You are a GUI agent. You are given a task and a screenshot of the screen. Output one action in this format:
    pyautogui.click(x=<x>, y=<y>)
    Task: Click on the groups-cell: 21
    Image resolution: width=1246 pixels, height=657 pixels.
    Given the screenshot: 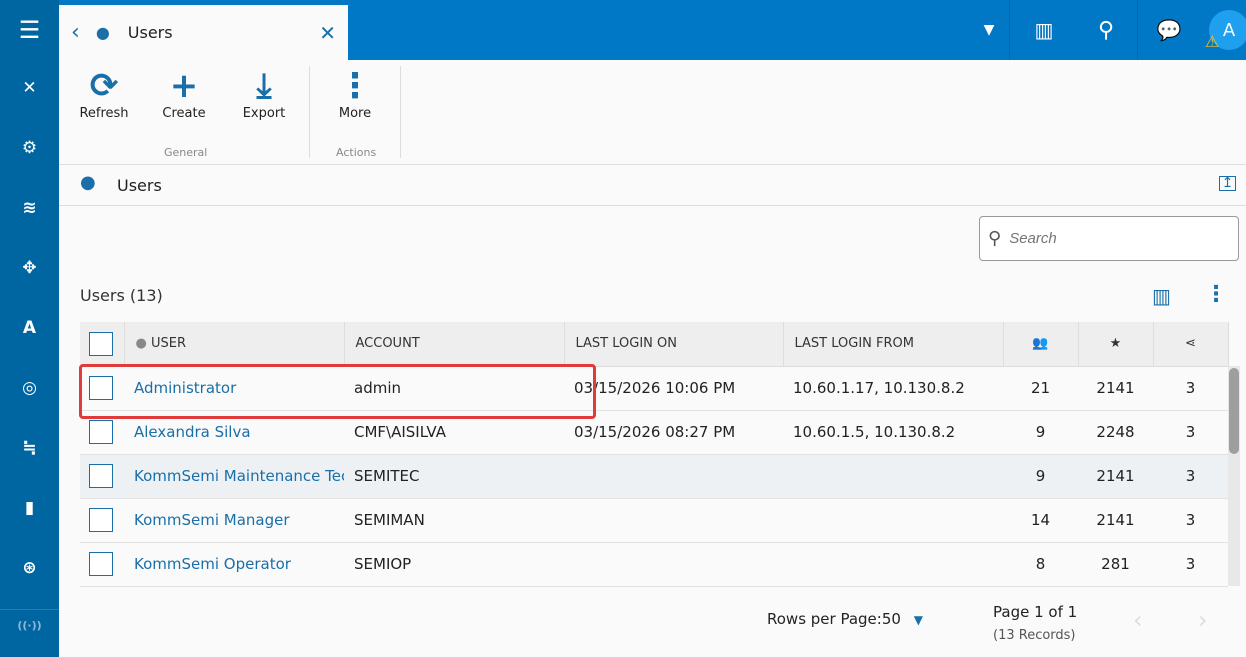 What is the action you would take?
    pyautogui.click(x=1040, y=388)
    